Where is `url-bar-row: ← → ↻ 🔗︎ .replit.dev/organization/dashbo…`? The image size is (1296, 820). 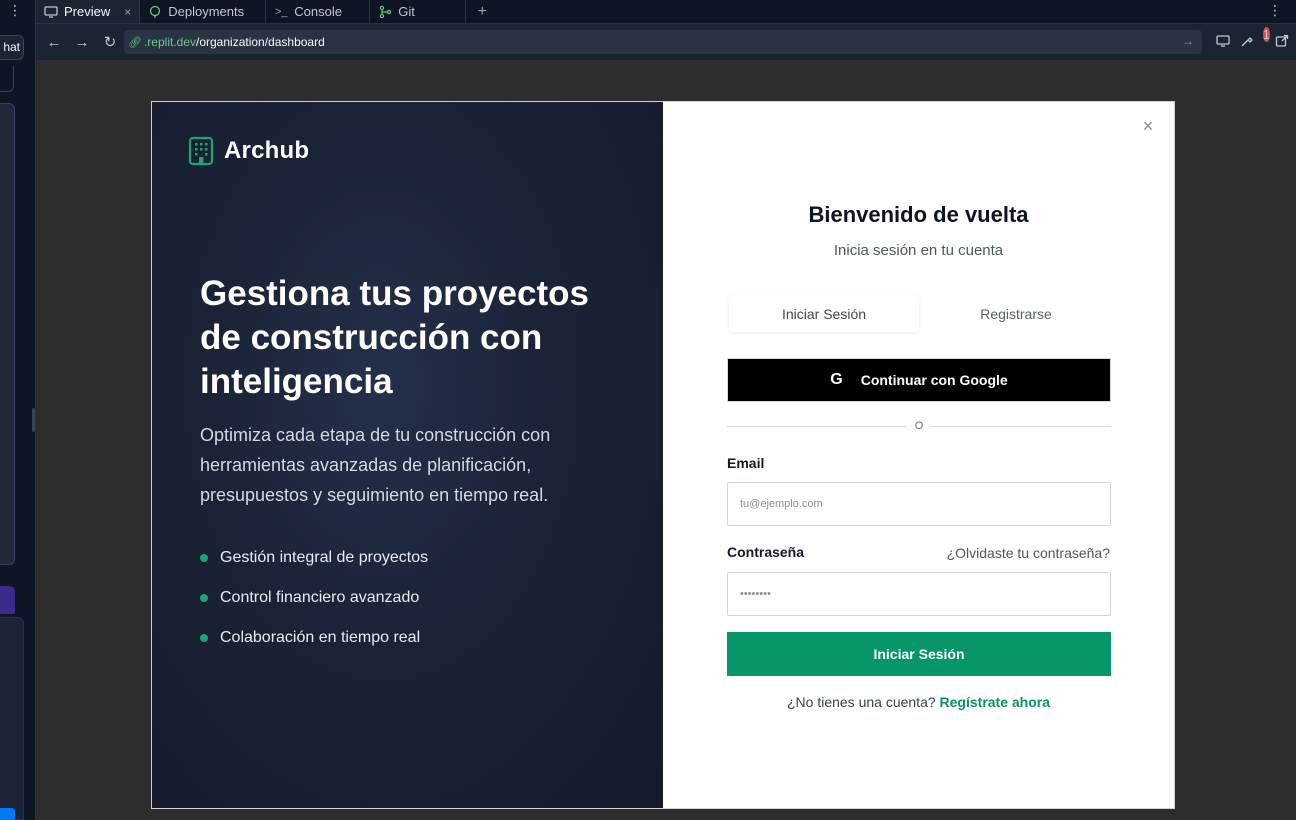
url-bar-row: ← → ↻ 🔗︎ .replit.dev/organization/dashbo… is located at coordinates (666, 42).